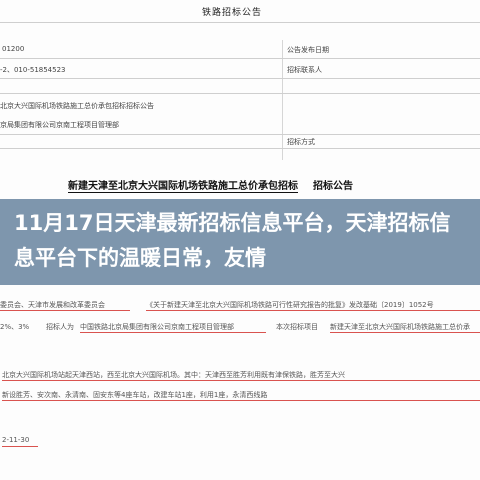 Image resolution: width=480 pixels, height=480 pixels. What do you see at coordinates (183, 187) in the screenshot?
I see `notice-title-main: 新建天津至北京大兴国际机场铁路施工总价承包招标` at bounding box center [183, 187].